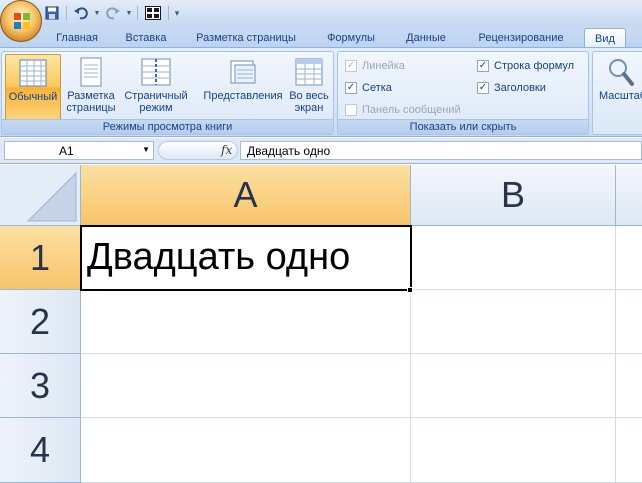  What do you see at coordinates (621, 72) in the screenshot?
I see `magnifier-icon` at bounding box center [621, 72].